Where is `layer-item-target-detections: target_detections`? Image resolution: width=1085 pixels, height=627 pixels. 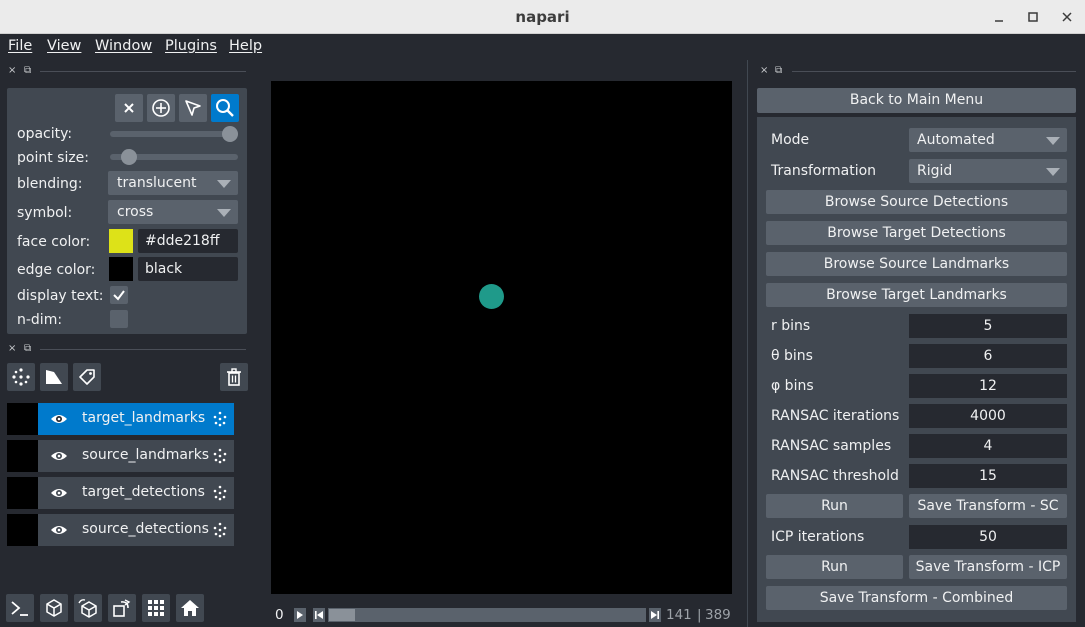 layer-item-target-detections: target_detections is located at coordinates (120, 493).